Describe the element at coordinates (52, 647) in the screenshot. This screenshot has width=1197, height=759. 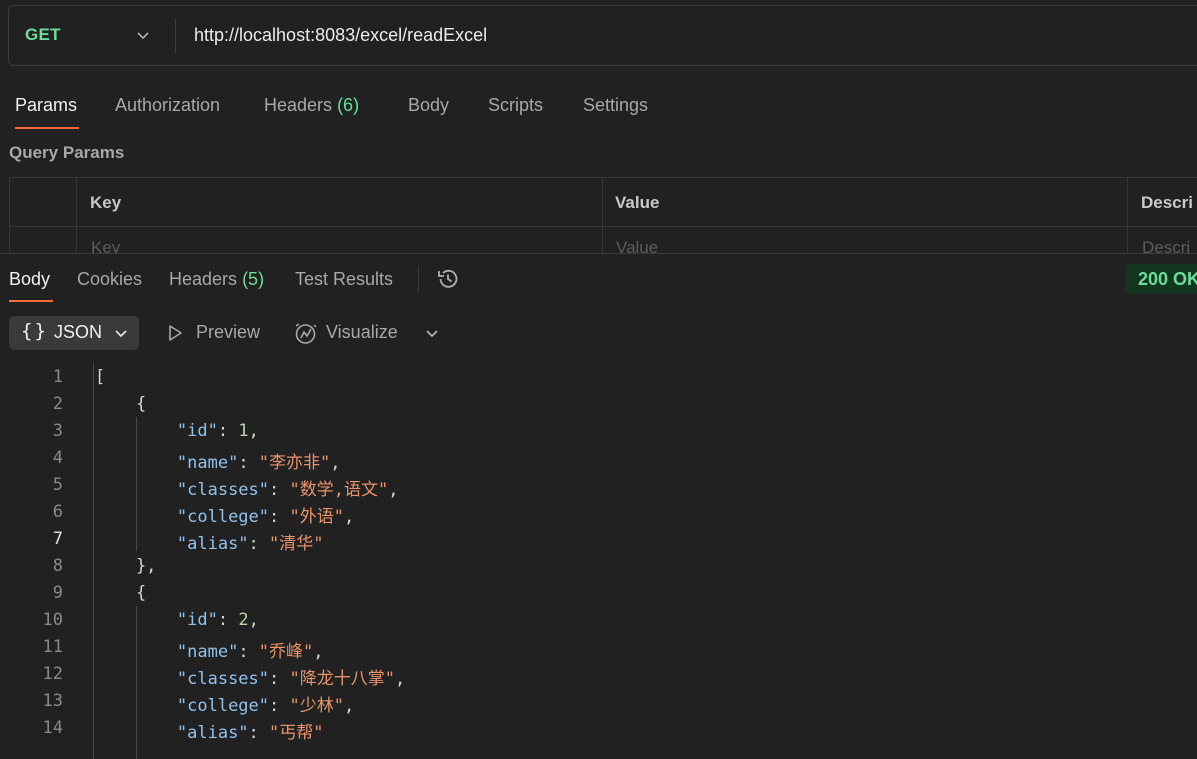
I see `line-number: 11` at that location.